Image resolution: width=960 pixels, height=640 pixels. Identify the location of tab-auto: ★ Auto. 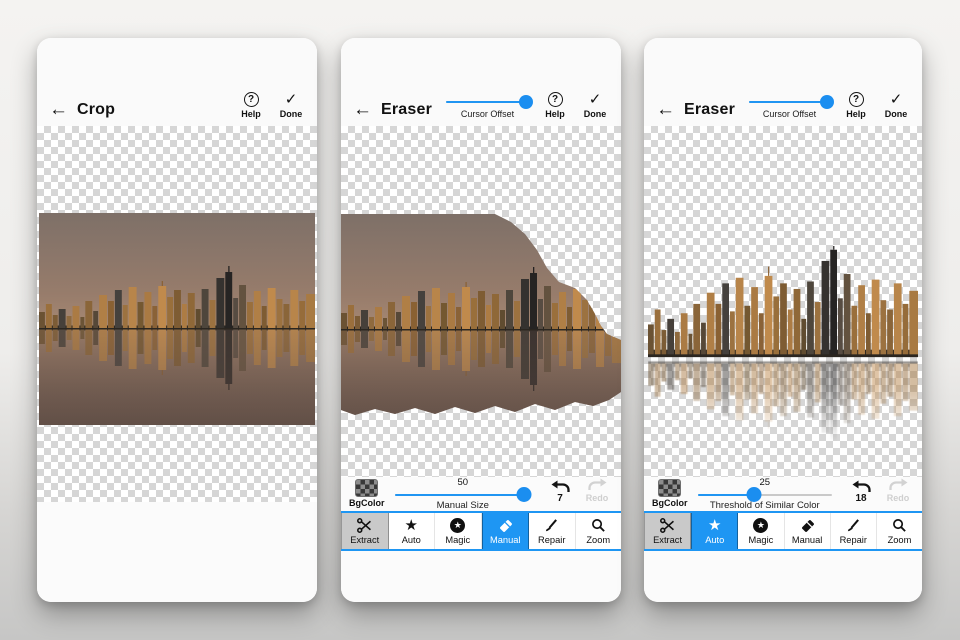
(412, 531).